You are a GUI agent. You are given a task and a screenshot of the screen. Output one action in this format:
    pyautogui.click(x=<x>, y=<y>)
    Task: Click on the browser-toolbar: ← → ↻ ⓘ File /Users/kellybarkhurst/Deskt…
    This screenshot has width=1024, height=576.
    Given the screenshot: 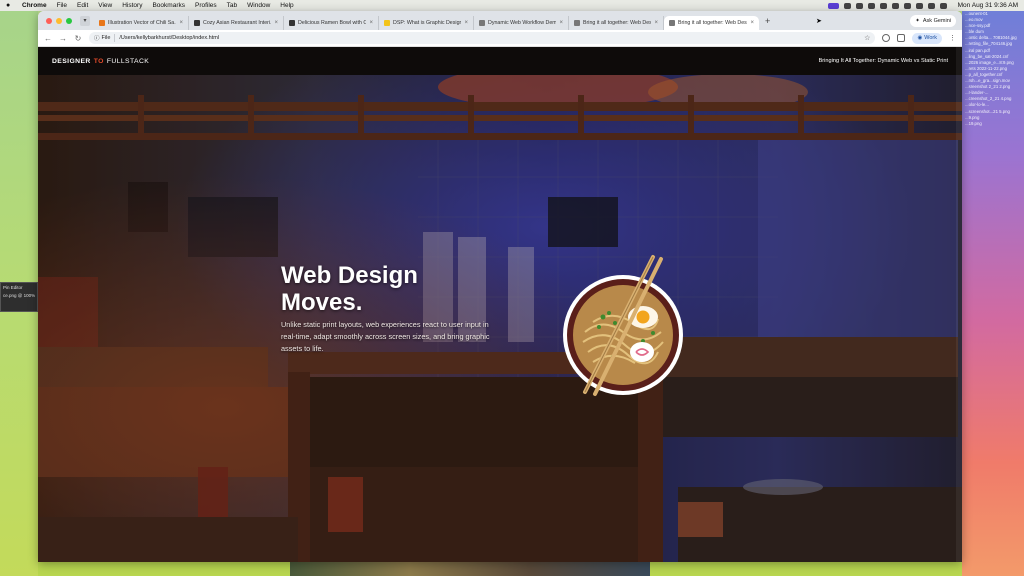 What is the action you would take?
    pyautogui.click(x=500, y=38)
    